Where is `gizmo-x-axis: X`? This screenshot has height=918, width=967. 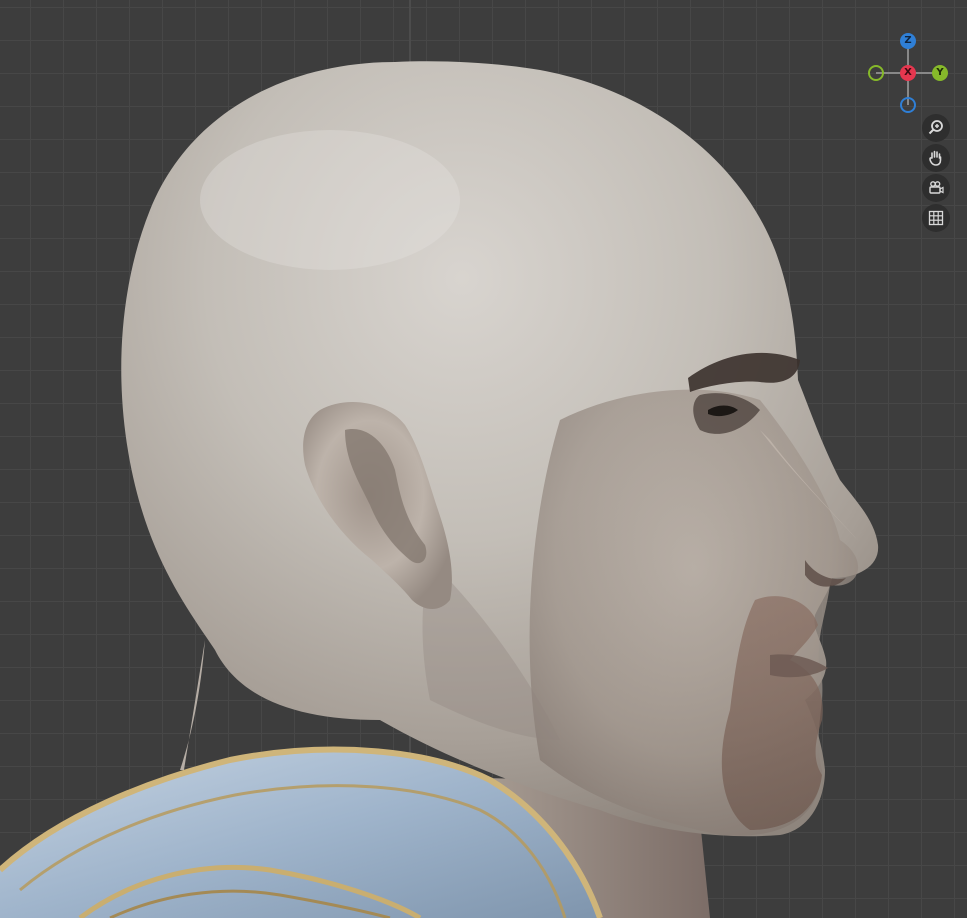
gizmo-x-axis: X is located at coordinates (908, 73).